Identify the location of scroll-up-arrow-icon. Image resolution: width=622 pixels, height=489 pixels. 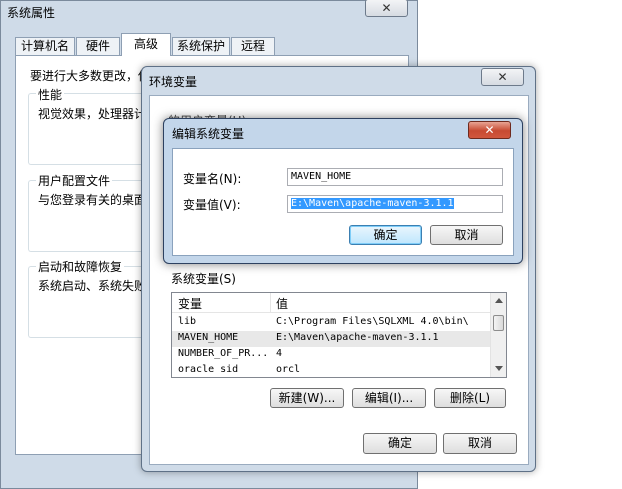
(499, 300).